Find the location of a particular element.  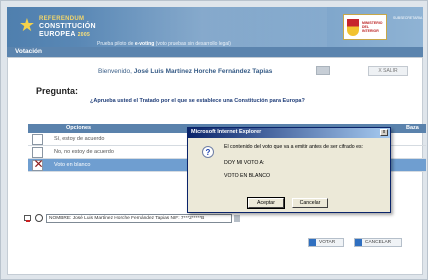

section-title: Votación is located at coordinates (28, 51).